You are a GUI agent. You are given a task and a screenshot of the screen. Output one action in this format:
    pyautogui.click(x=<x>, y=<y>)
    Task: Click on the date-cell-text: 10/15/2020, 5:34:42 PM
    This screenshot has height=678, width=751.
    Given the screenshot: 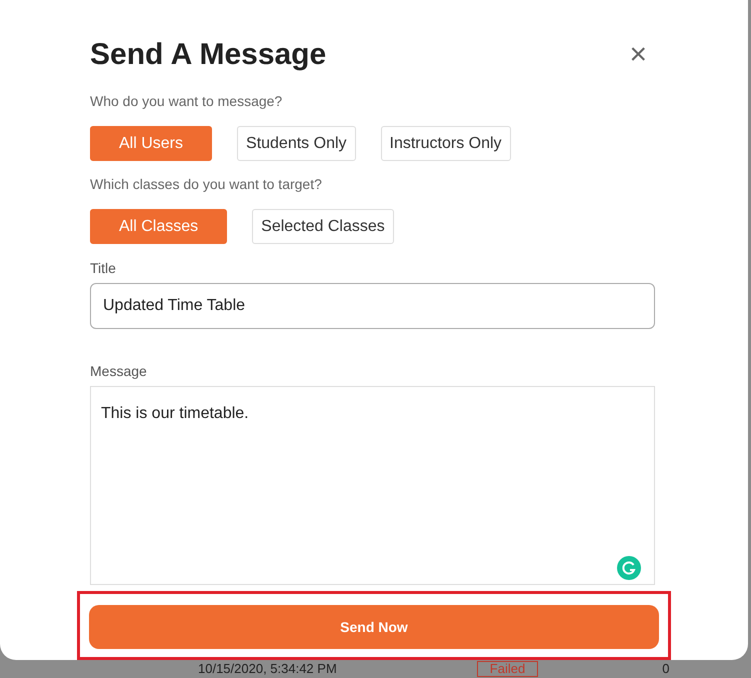 What is the action you would take?
    pyautogui.click(x=267, y=669)
    